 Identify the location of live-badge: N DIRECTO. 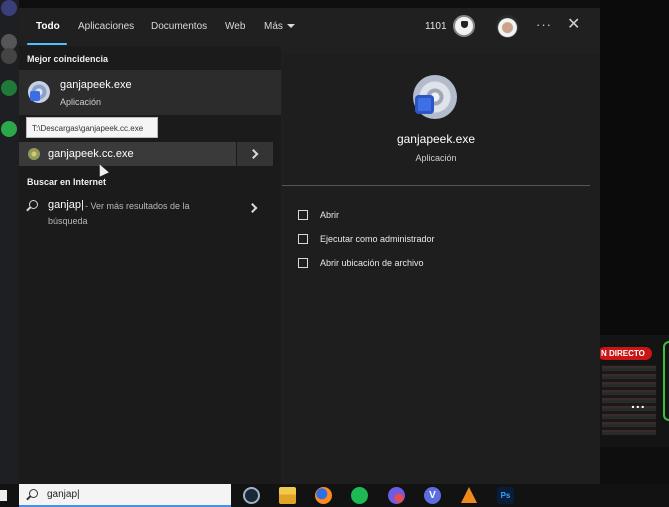
(625, 353).